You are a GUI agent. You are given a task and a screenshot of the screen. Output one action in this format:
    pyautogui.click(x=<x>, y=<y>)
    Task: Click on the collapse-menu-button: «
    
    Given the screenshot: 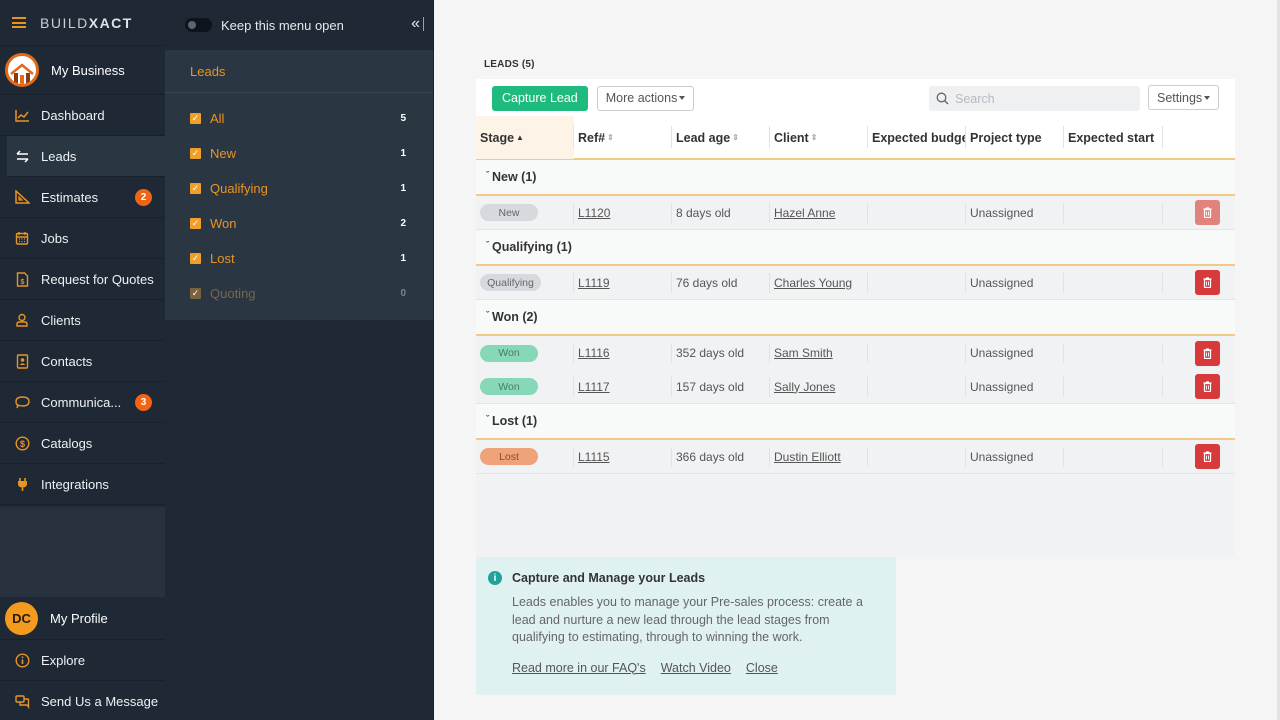 What is the action you would take?
    pyautogui.click(x=417, y=24)
    